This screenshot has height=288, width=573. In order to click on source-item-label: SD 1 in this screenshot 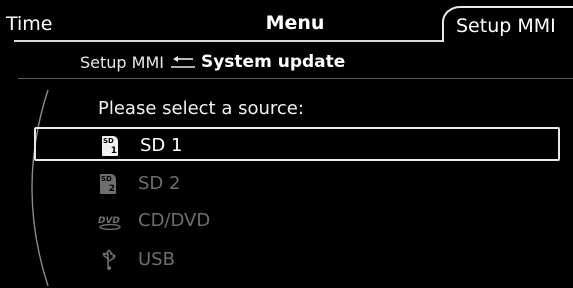, I will do `click(161, 145)`.